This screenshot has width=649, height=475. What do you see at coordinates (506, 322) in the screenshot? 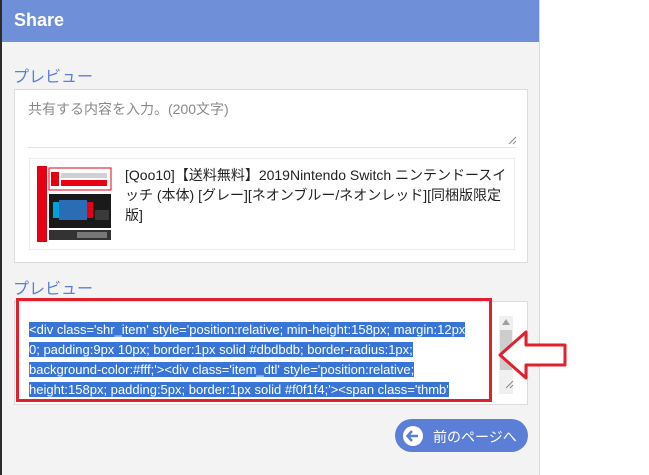
I see `scroll-up-icon` at bounding box center [506, 322].